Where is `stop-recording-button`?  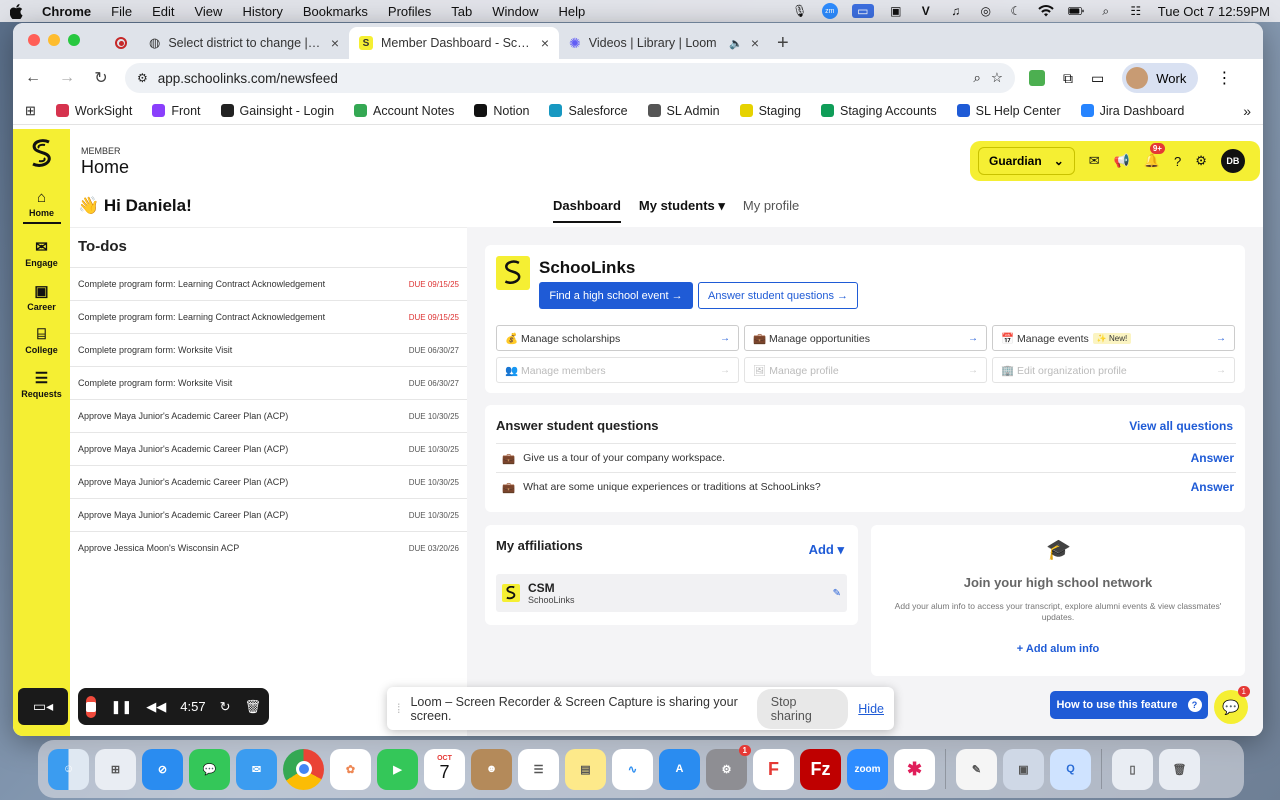
stop-recording-button is located at coordinates (91, 706).